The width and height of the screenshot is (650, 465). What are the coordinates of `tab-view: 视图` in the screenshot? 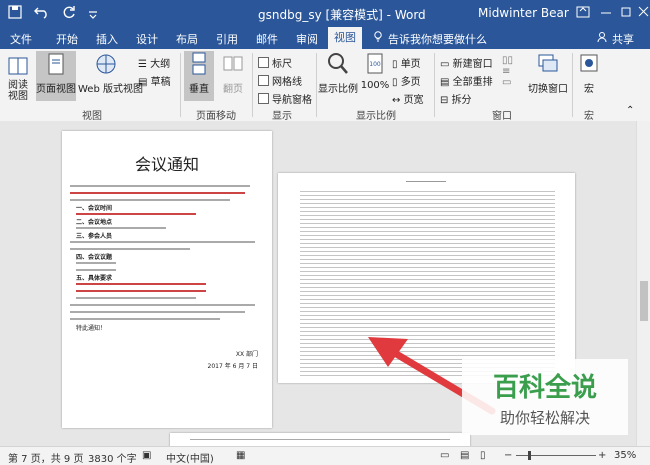 It's located at (345, 38).